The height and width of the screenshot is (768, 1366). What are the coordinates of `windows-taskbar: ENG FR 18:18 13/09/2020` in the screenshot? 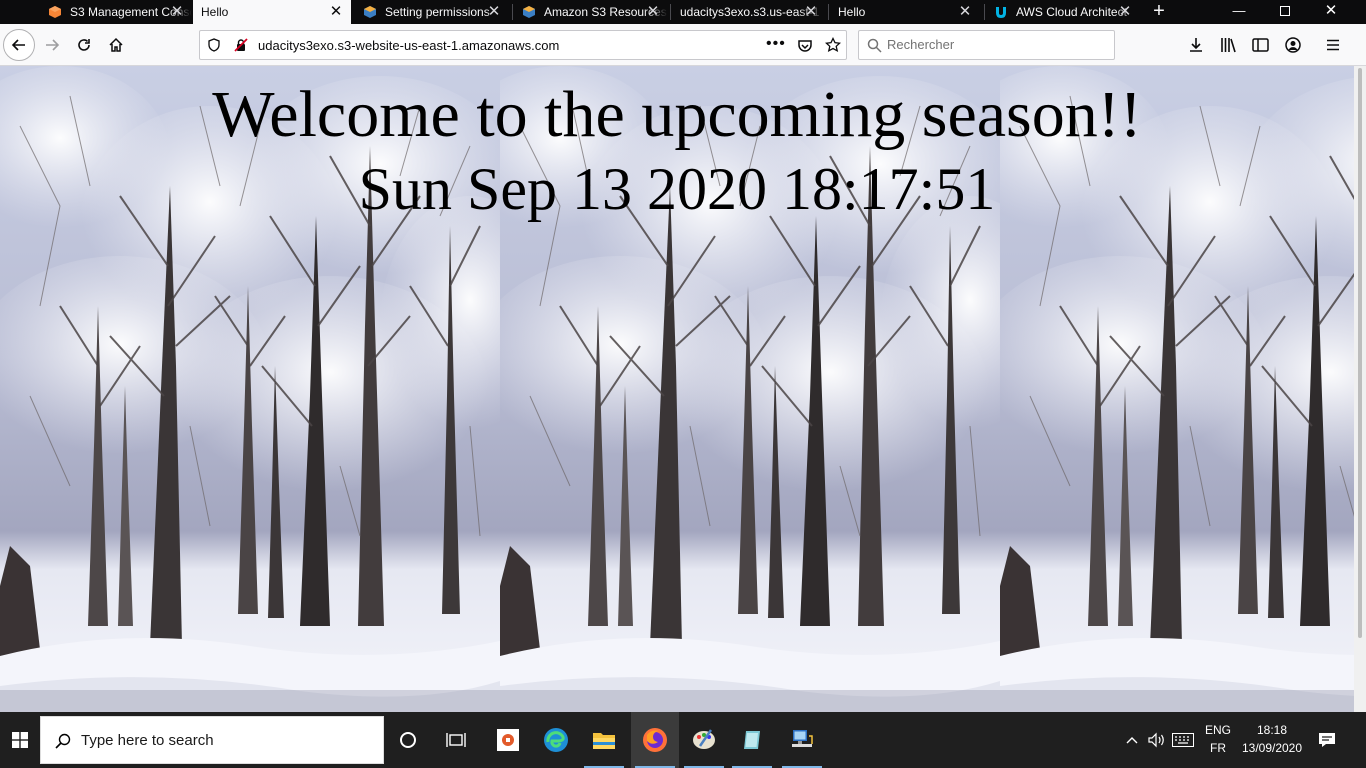 It's located at (683, 740).